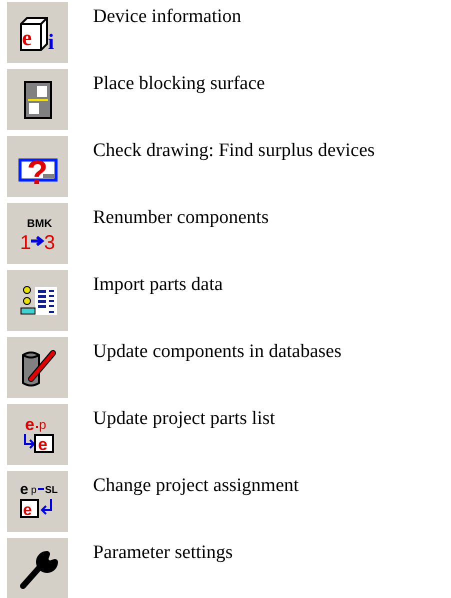 This screenshot has height=598, width=451. I want to click on tool-button: e p SL e, so click(37, 501).